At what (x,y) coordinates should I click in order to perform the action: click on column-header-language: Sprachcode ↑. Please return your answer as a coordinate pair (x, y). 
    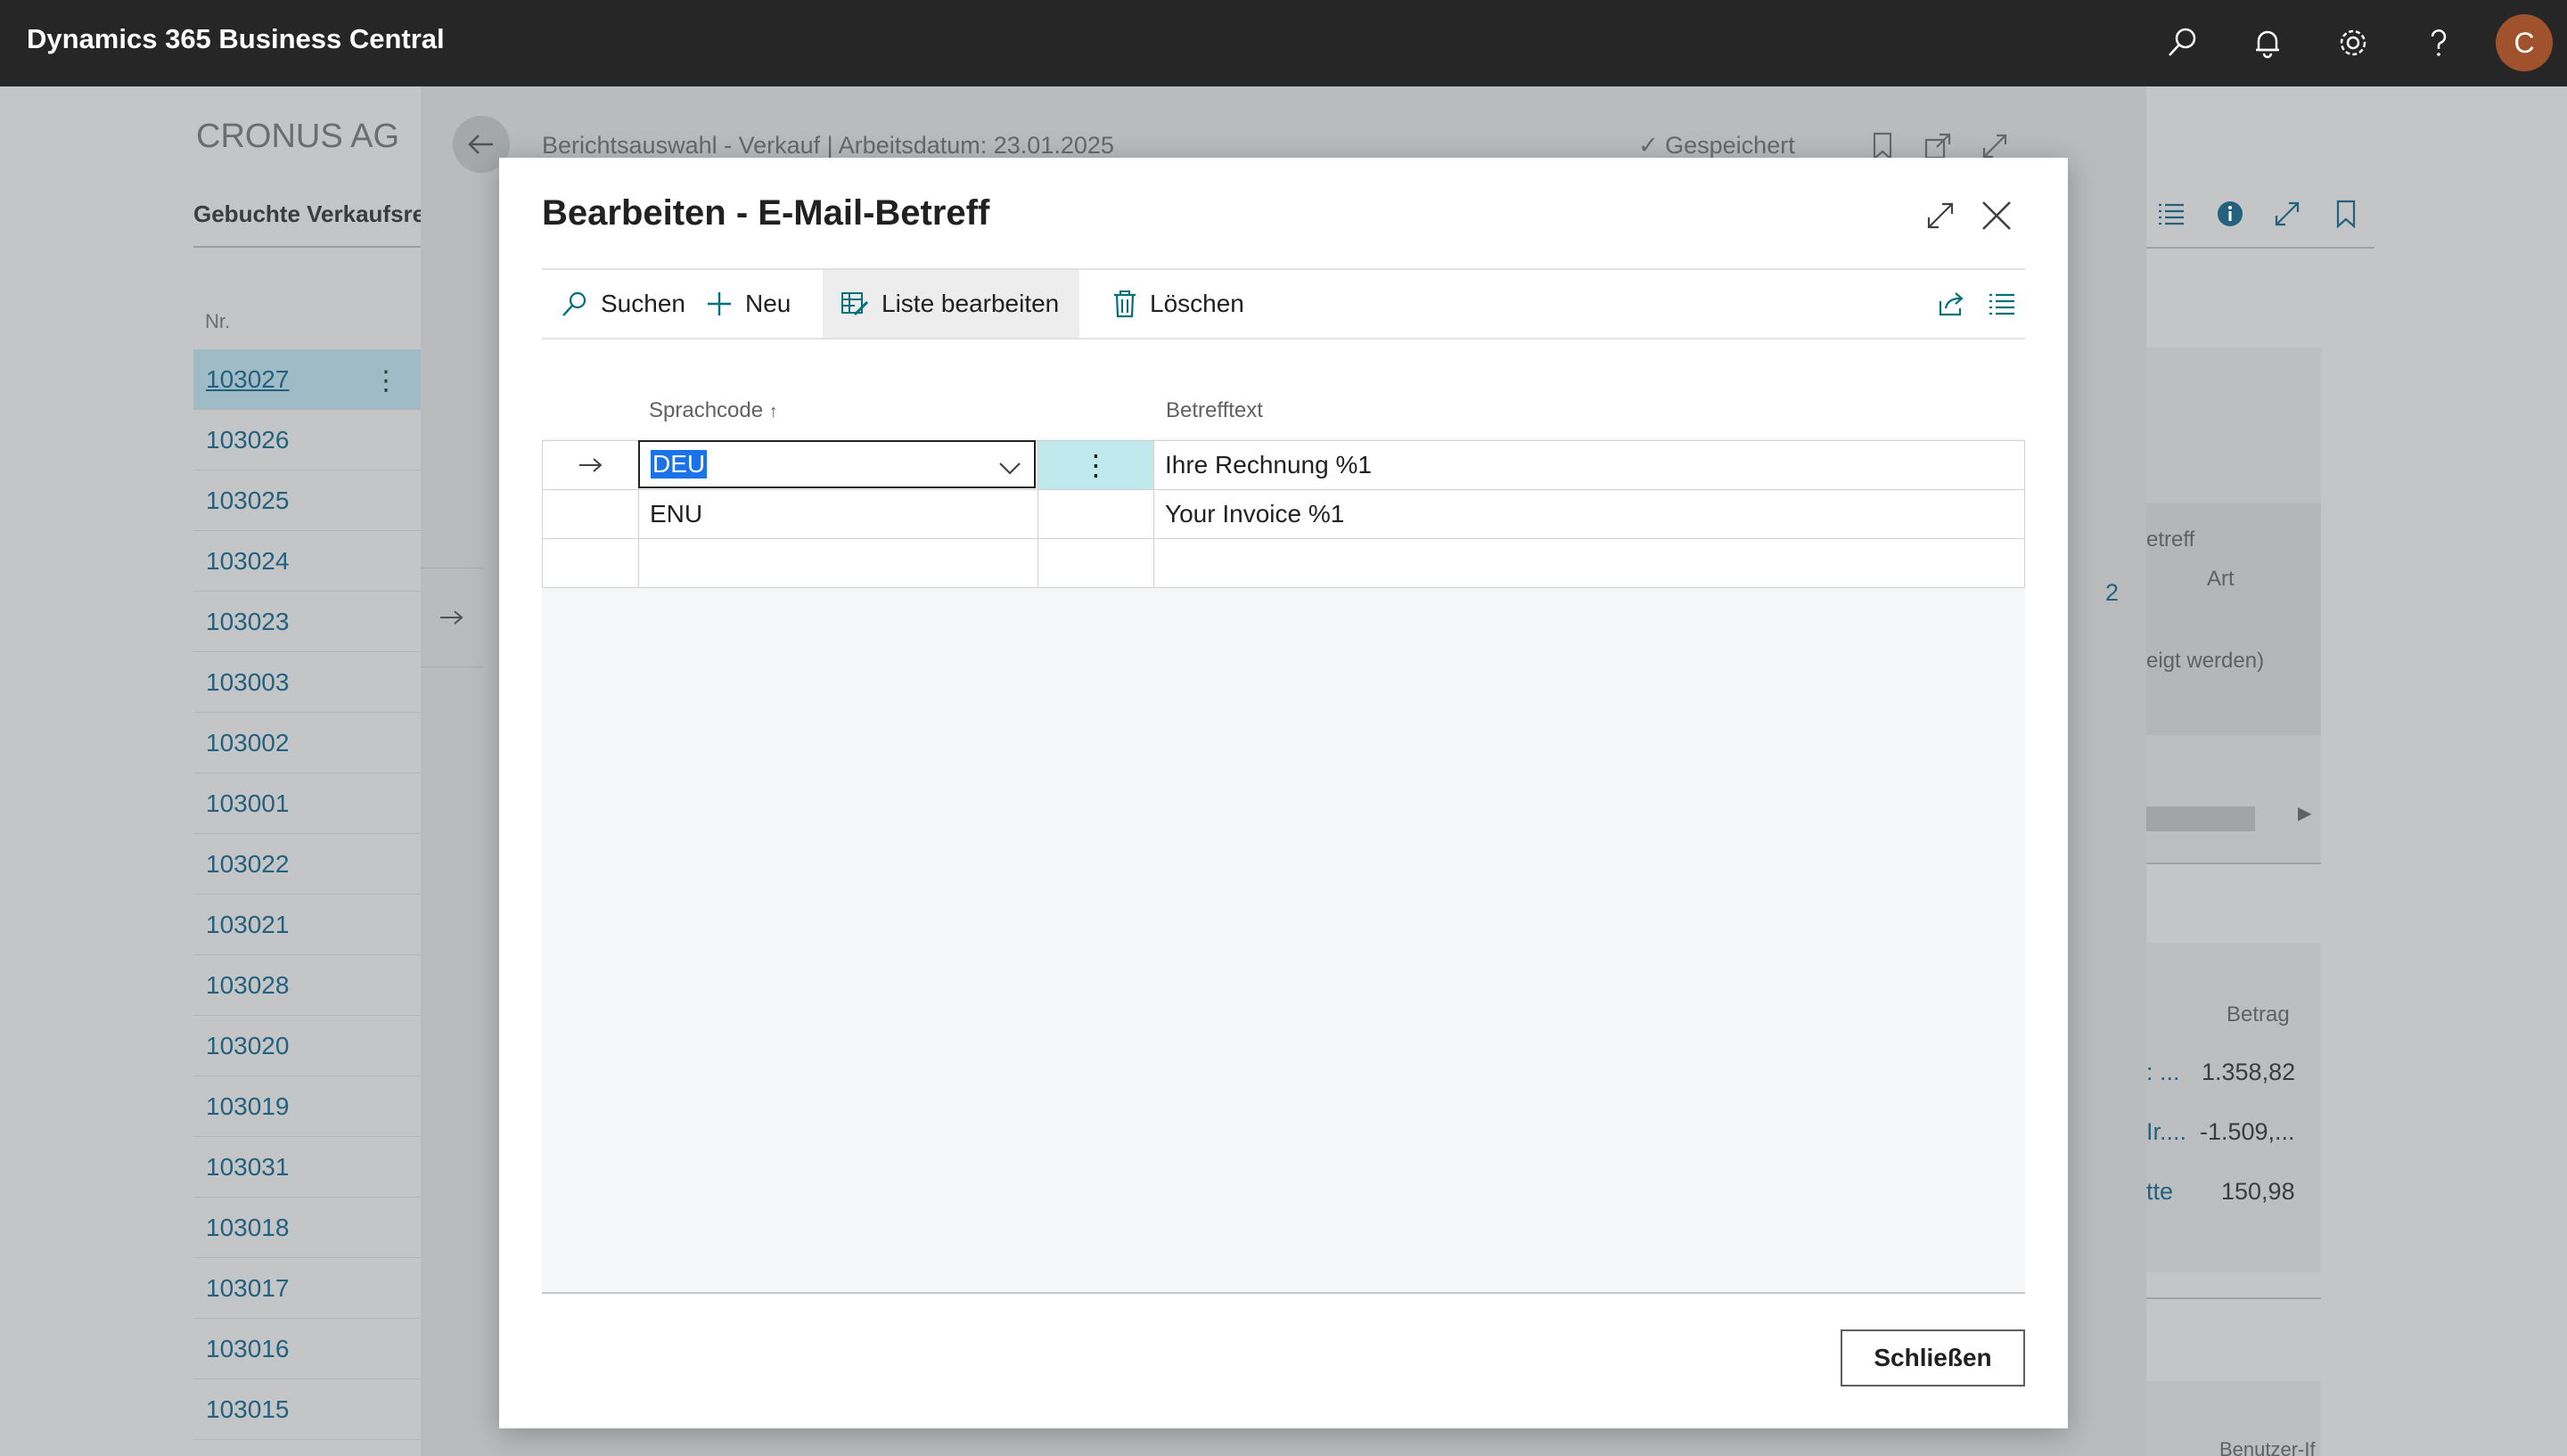
    Looking at the image, I should click on (714, 410).